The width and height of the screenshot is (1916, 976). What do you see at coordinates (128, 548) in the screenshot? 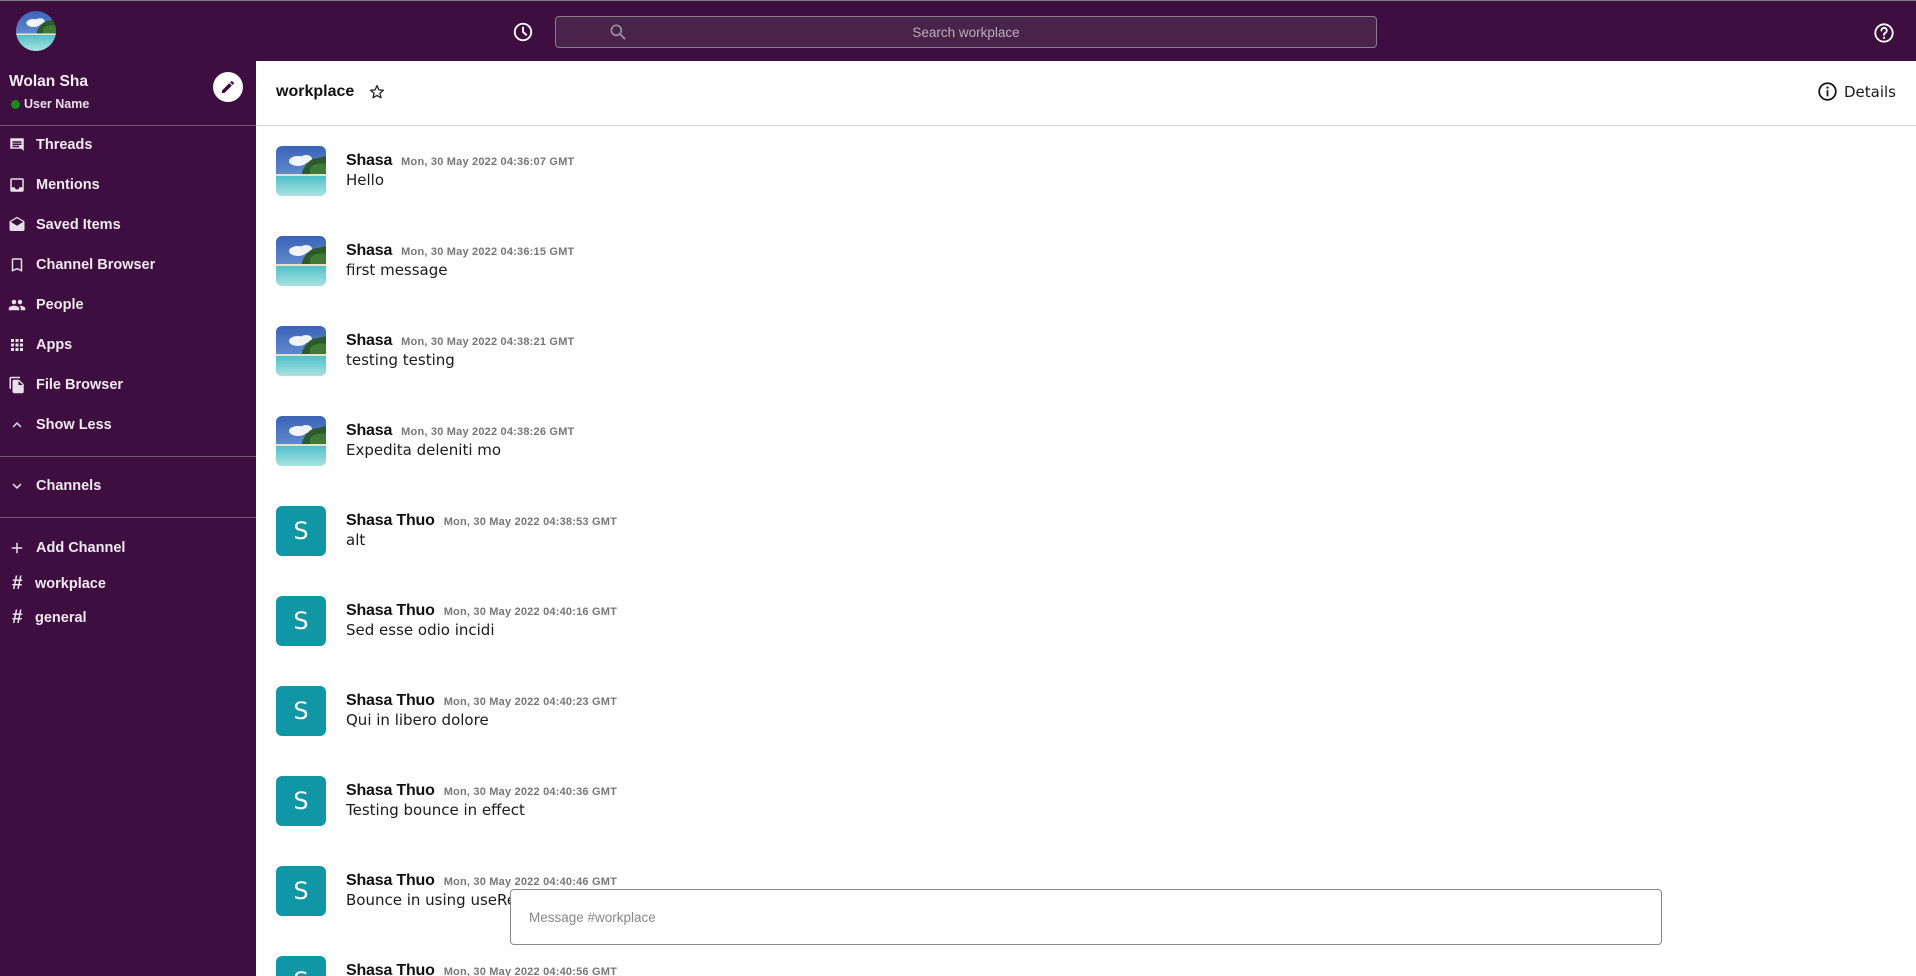
I see `add-channel-button: Add Channel` at bounding box center [128, 548].